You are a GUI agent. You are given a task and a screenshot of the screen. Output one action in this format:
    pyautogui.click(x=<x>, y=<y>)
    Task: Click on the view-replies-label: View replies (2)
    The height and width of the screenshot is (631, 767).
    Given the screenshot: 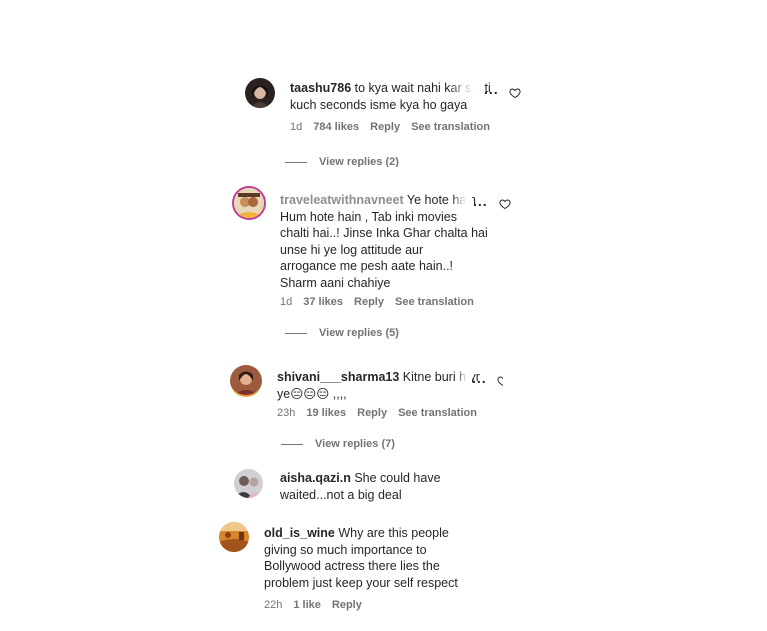 What is the action you would take?
    pyautogui.click(x=359, y=161)
    